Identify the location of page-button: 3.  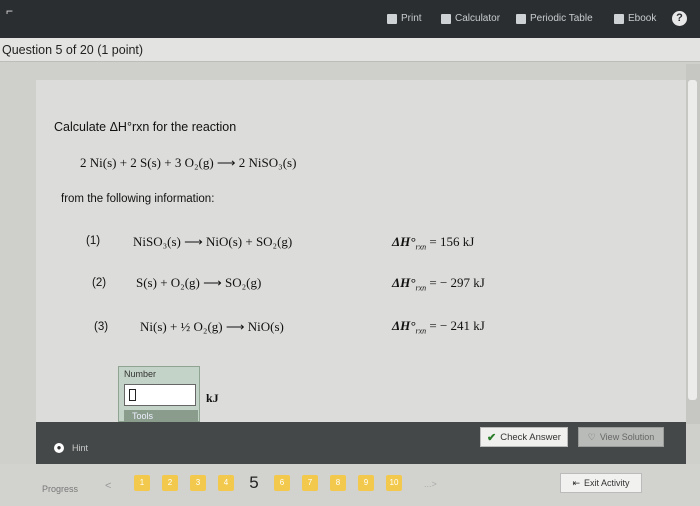
(198, 483).